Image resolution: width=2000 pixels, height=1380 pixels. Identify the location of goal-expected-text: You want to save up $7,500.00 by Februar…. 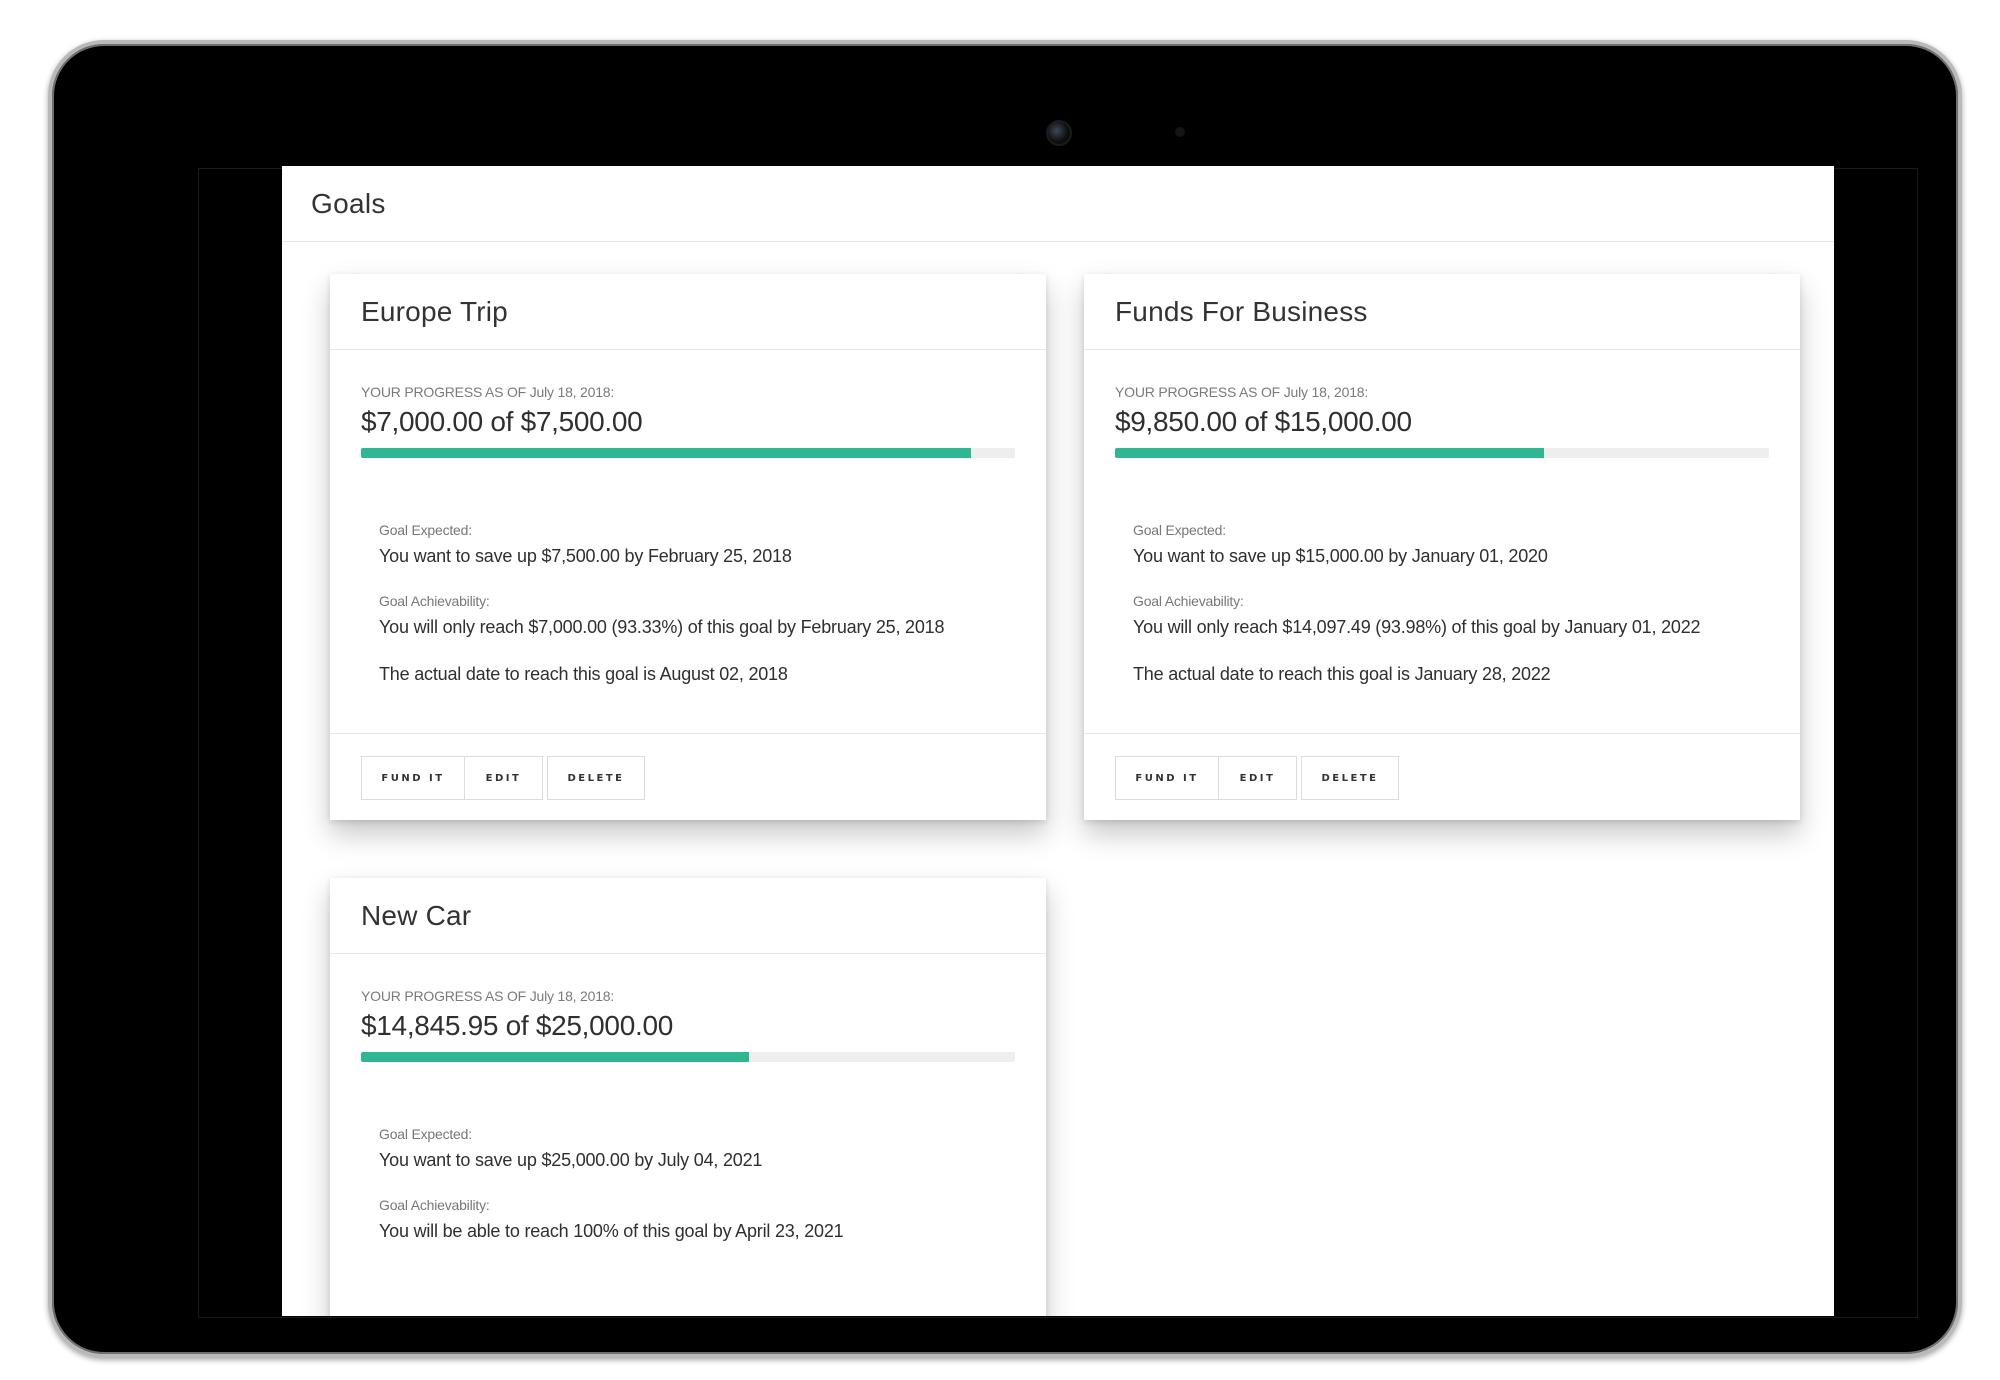
(585, 556).